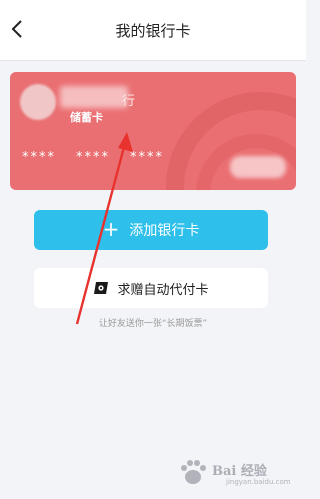  Describe the element at coordinates (164, 231) in the screenshot. I see `add-bank-card-label: 添加银行卡` at that location.